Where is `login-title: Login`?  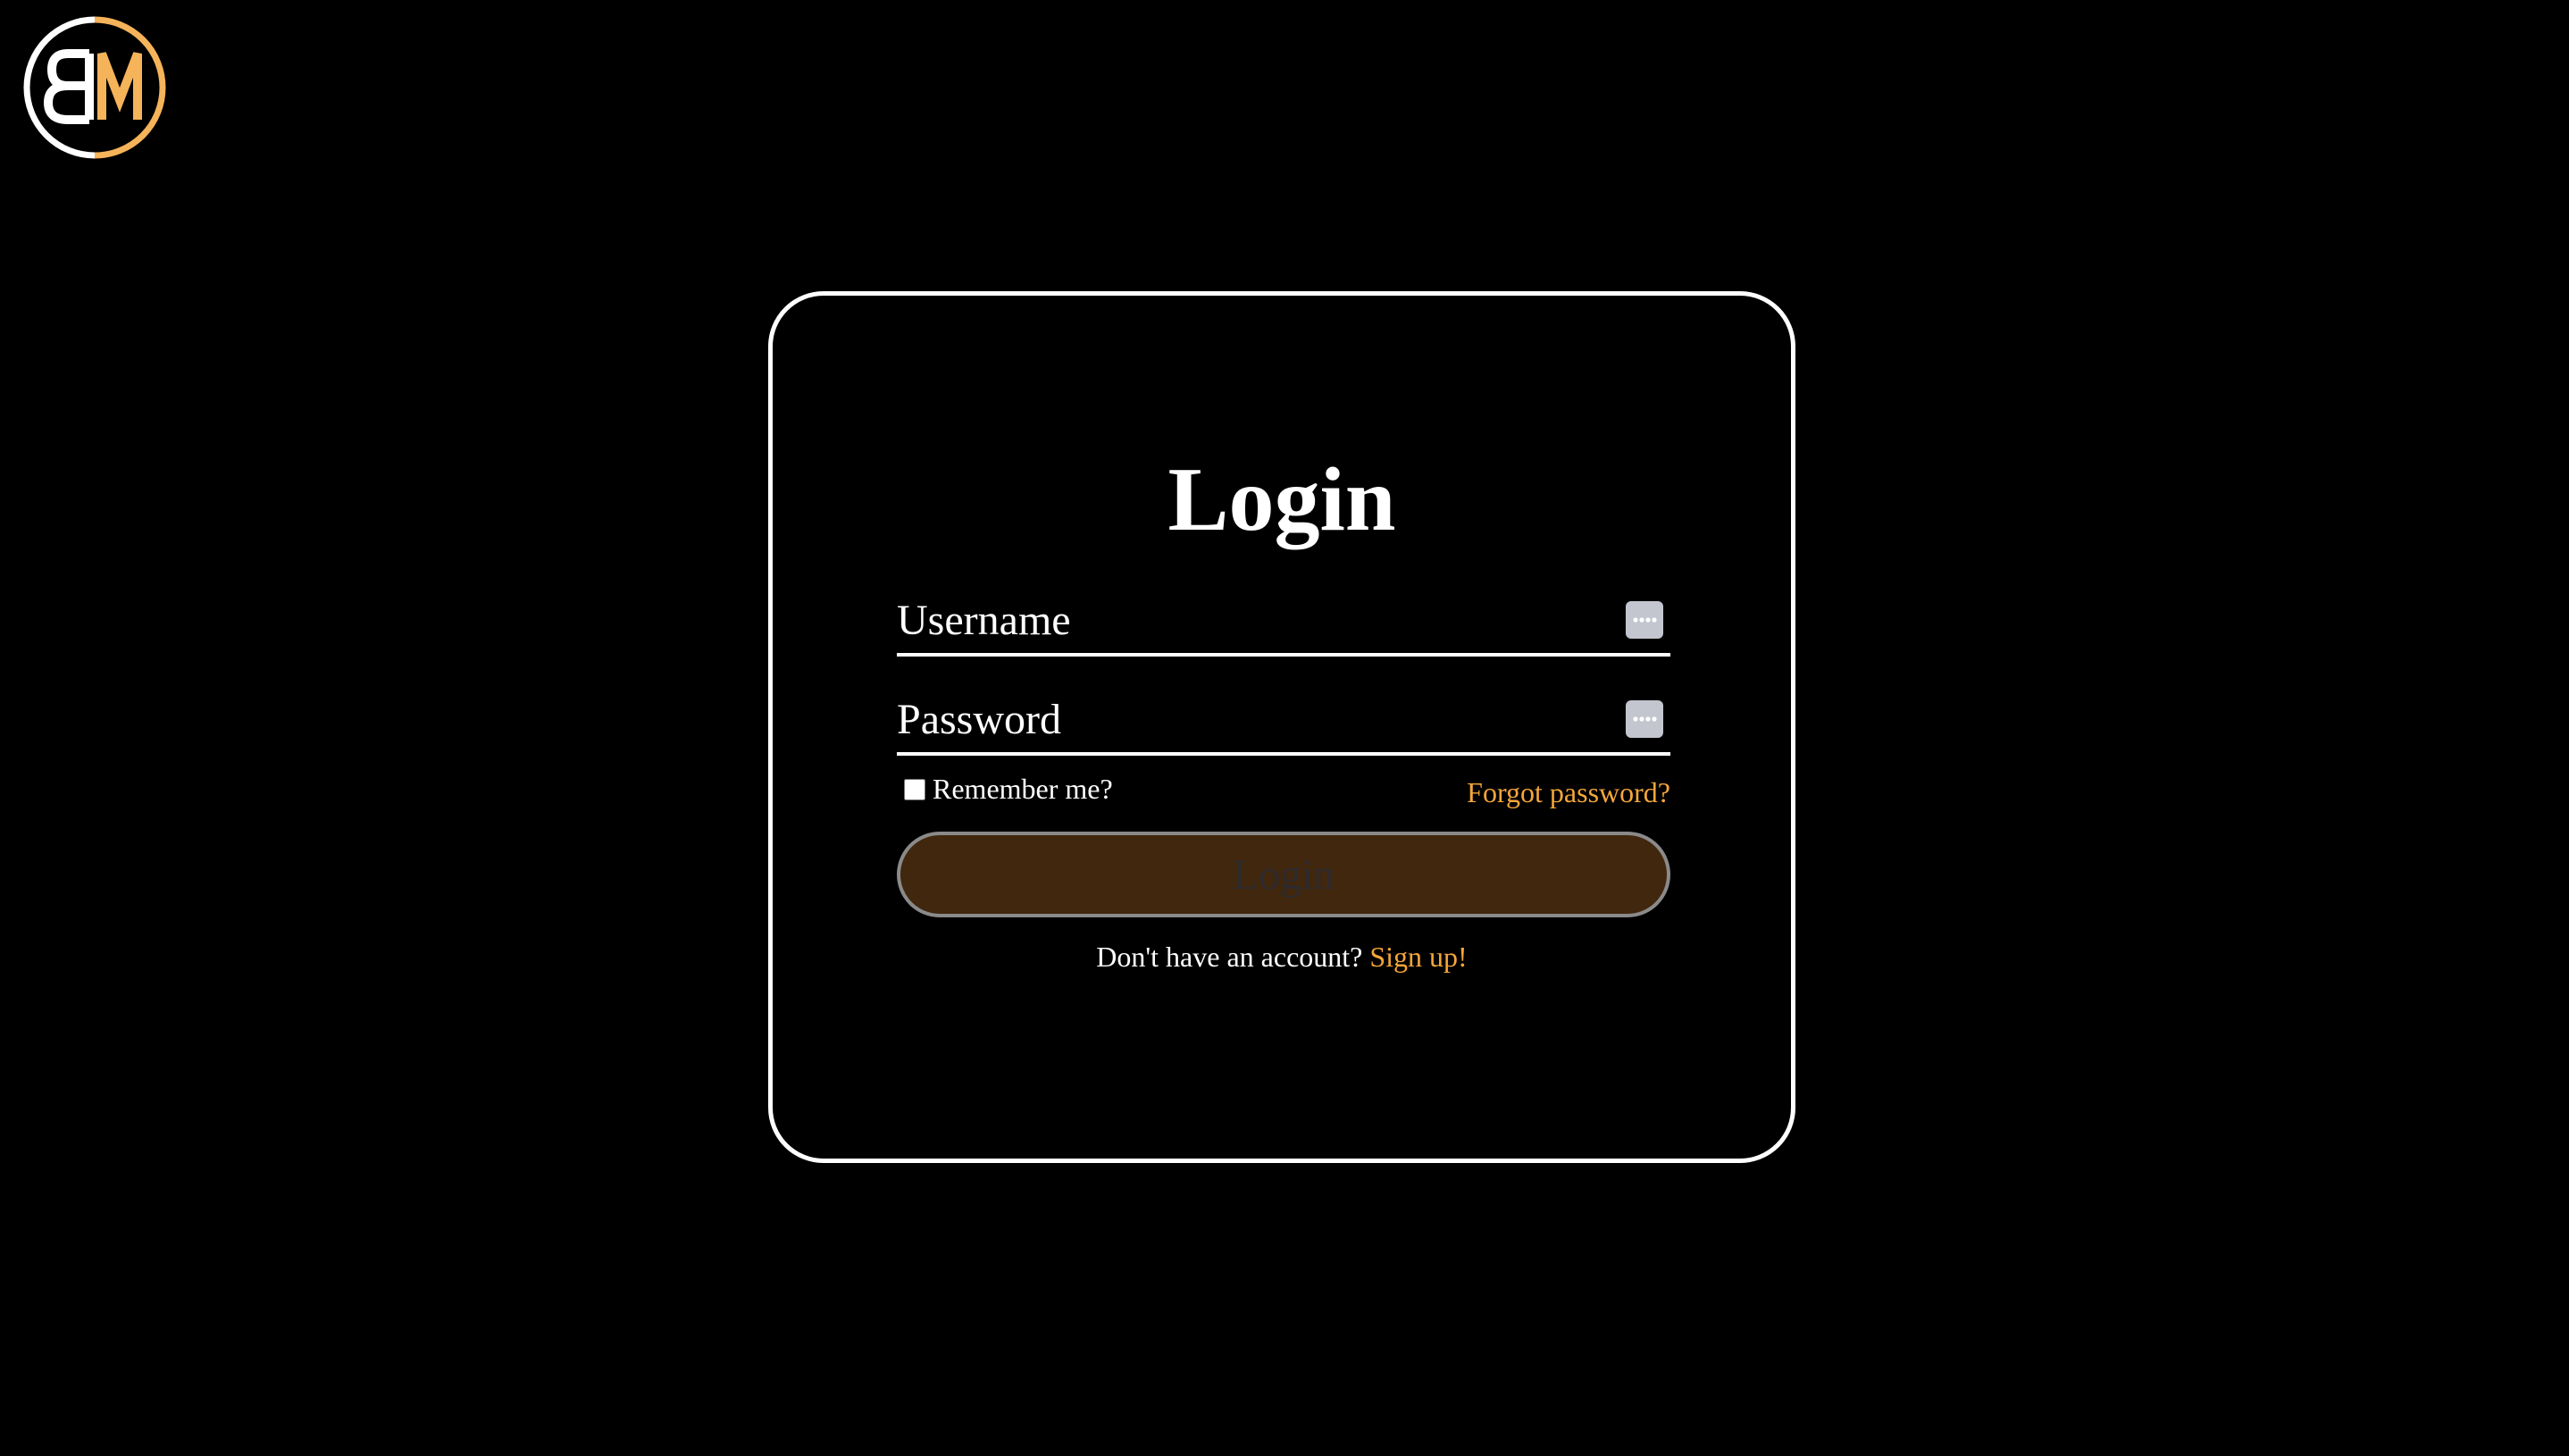
login-title: Login is located at coordinates (1281, 499).